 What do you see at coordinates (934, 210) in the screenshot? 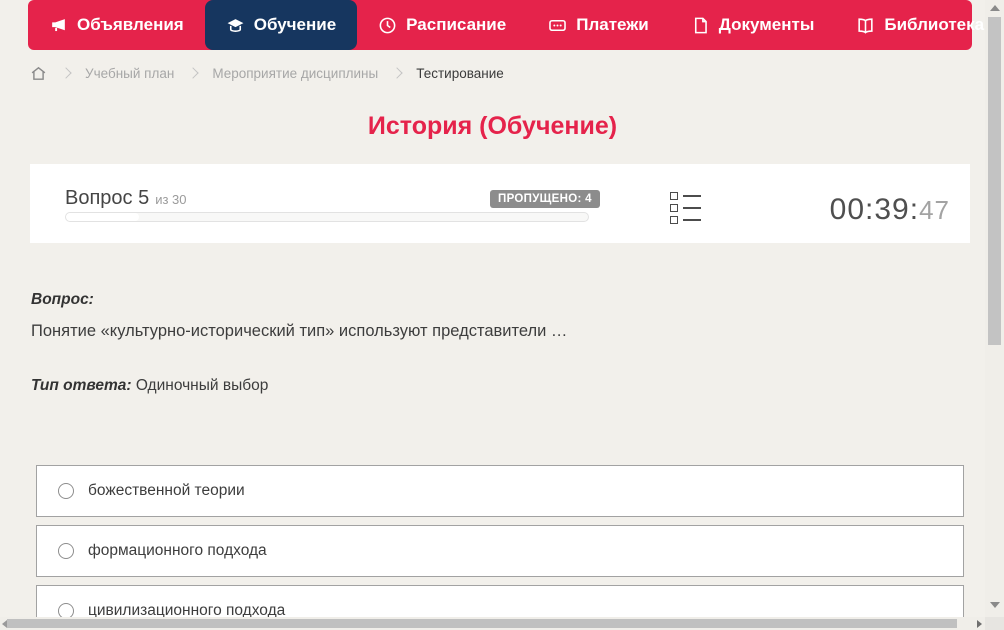
I see `timer-seconds: 47` at bounding box center [934, 210].